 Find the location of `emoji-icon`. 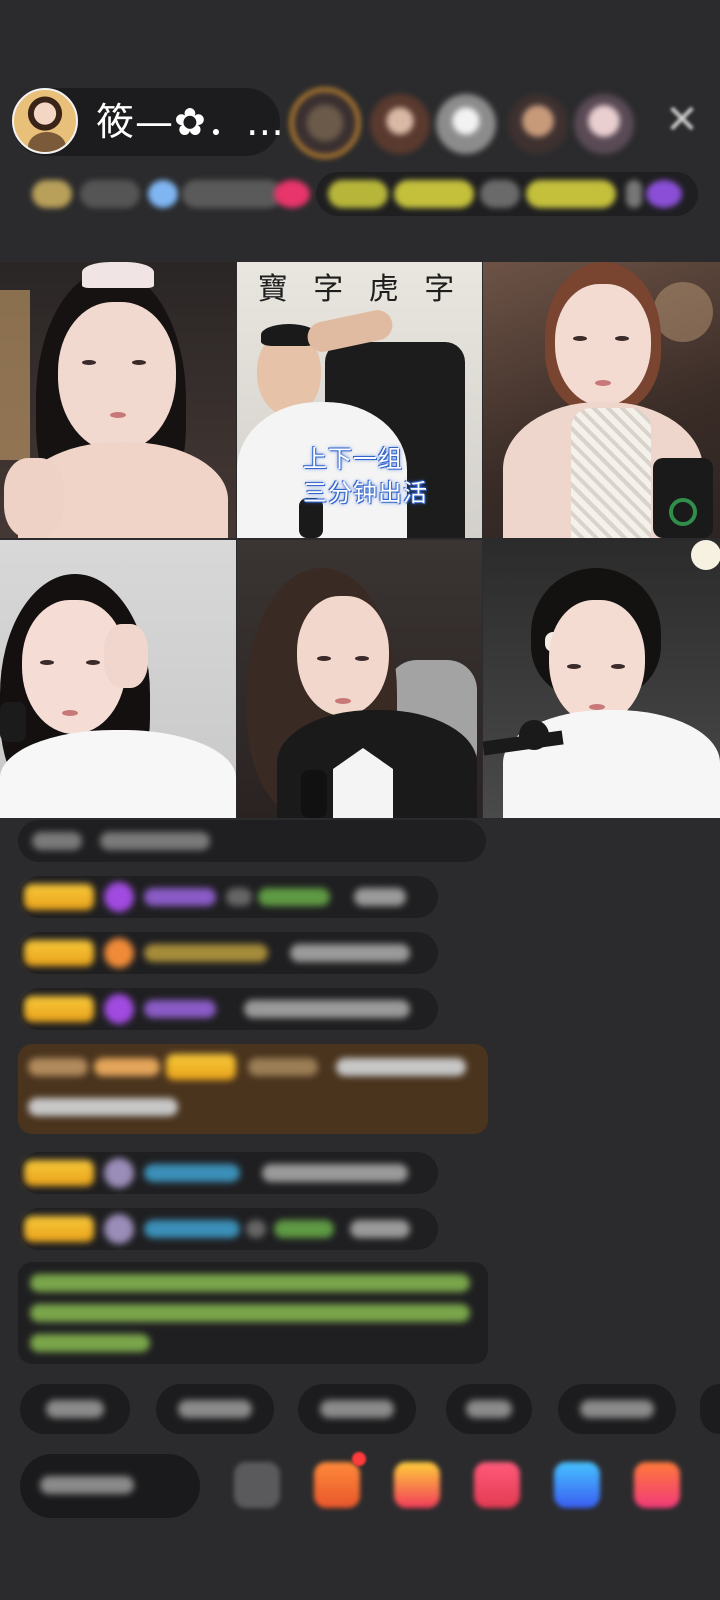

emoji-icon is located at coordinates (257, 1485).